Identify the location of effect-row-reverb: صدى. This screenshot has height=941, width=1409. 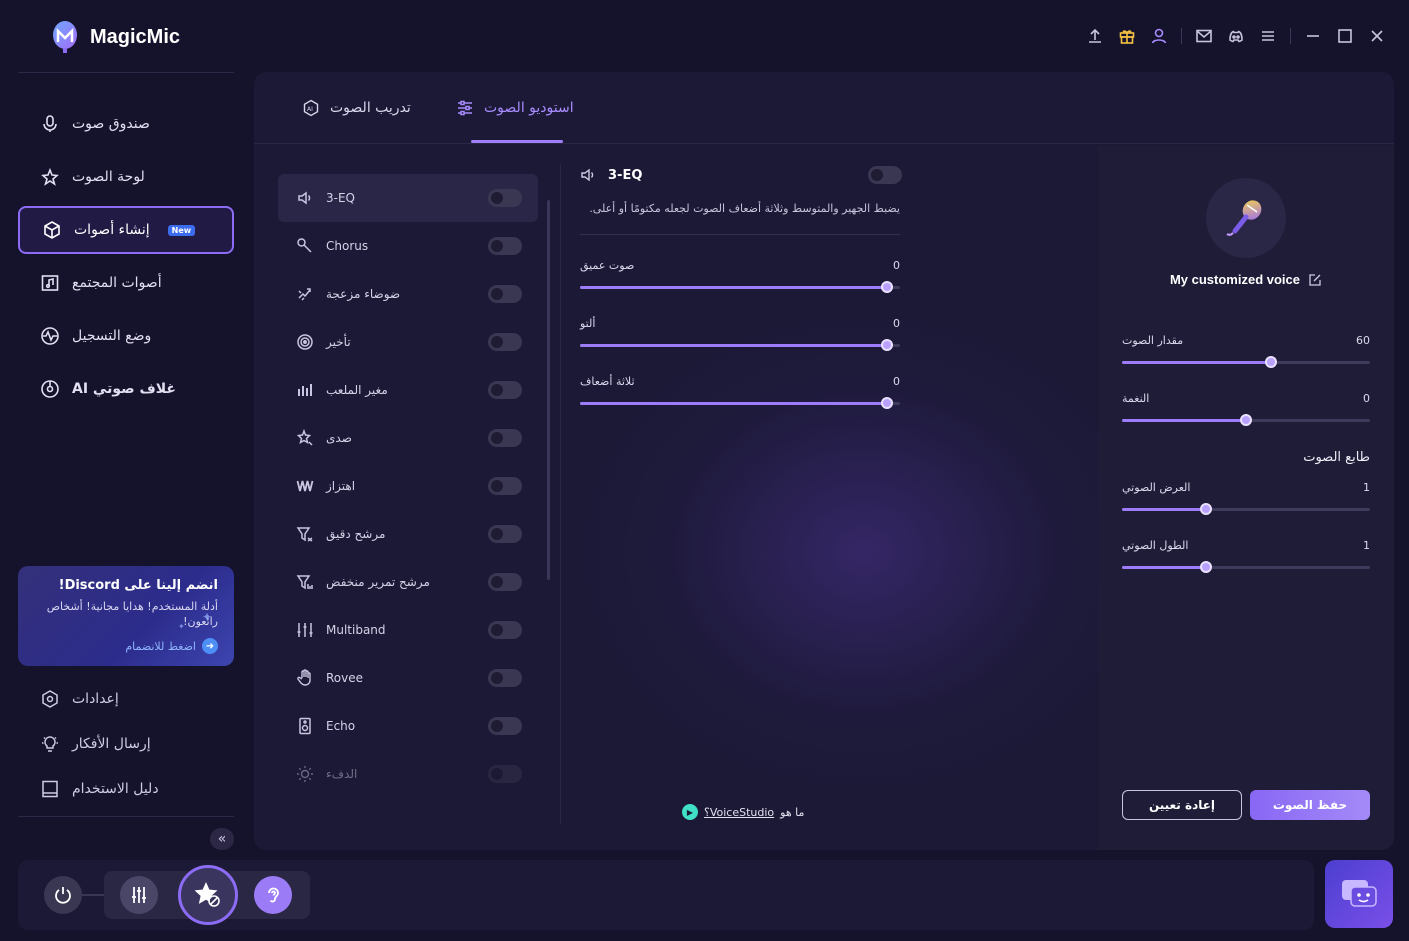
(408, 438).